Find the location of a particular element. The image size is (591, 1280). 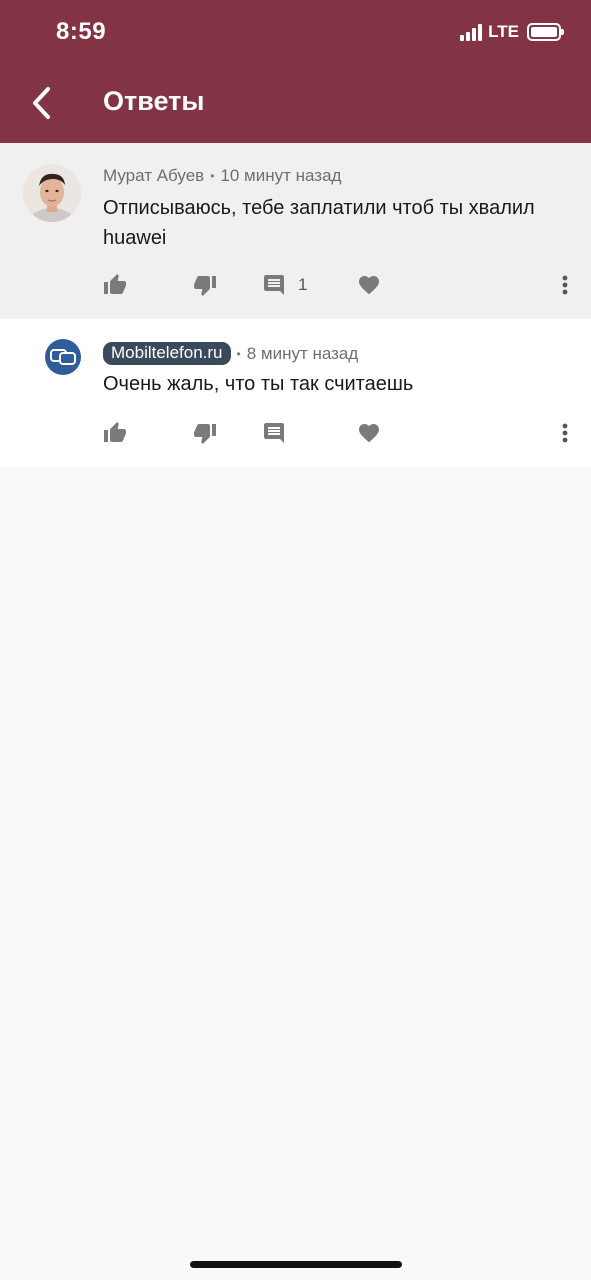

comment-time: 8 минут назад is located at coordinates (302, 353).